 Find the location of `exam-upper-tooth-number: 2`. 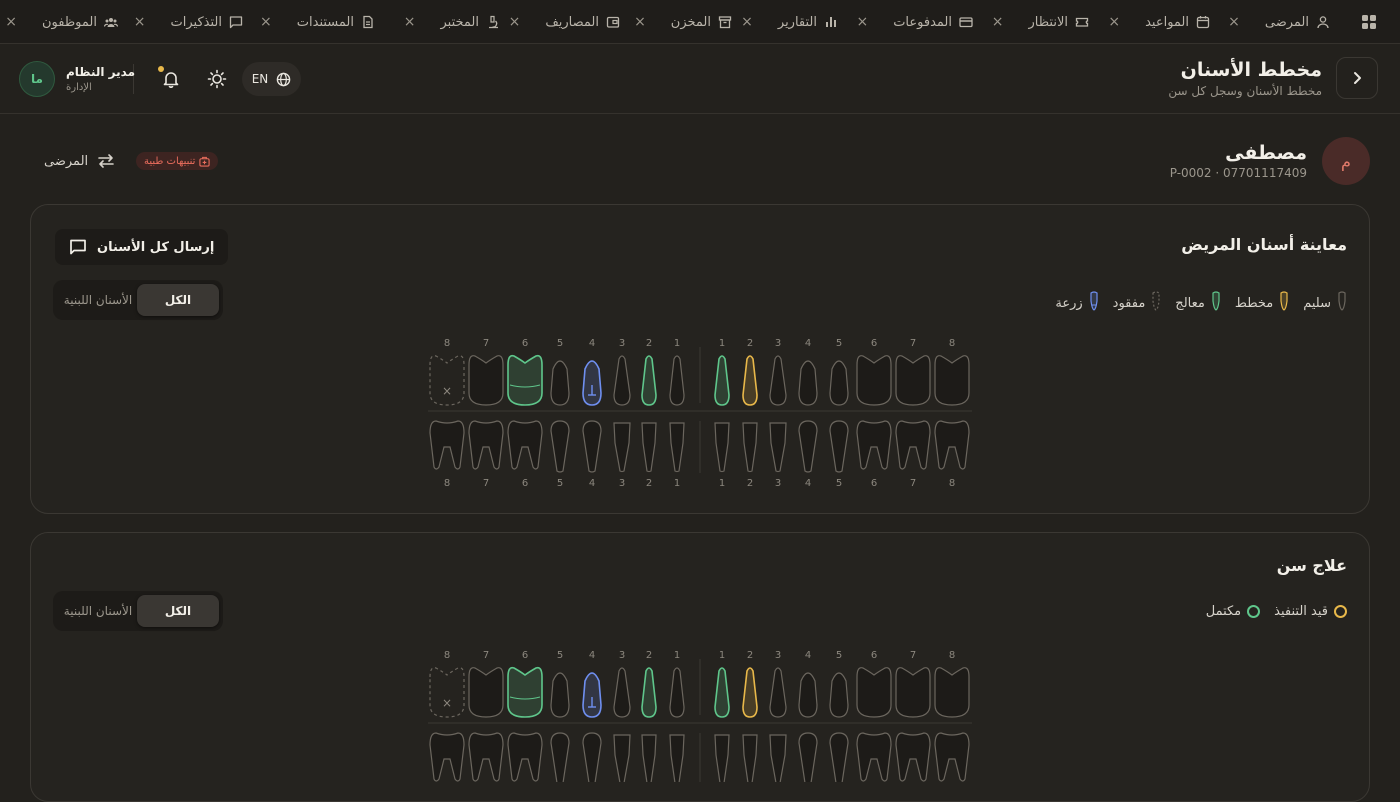

exam-upper-tooth-number: 2 is located at coordinates (750, 343).